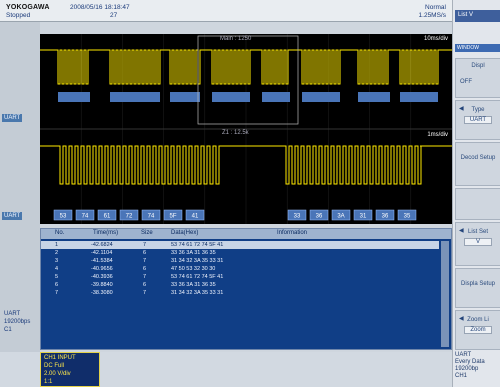  What do you see at coordinates (226, 369) in the screenshot?
I see `bottom-status-bar: CH1 INPUT DC Full 2.00 V/div 1:1` at bounding box center [226, 369].